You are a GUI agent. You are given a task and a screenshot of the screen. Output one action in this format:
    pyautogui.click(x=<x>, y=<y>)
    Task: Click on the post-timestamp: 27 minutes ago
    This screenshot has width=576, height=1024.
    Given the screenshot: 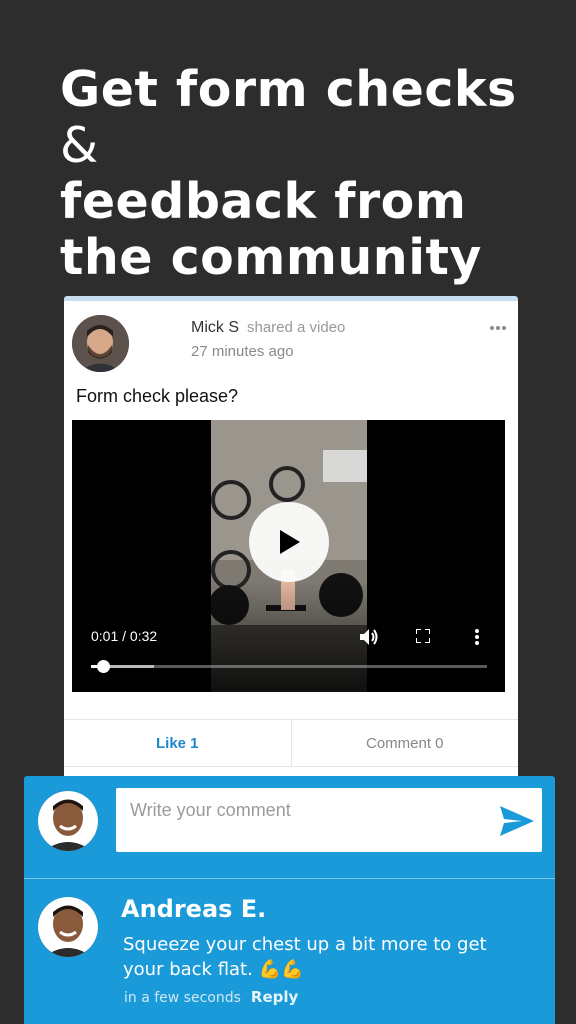 What is the action you would take?
    pyautogui.click(x=242, y=351)
    